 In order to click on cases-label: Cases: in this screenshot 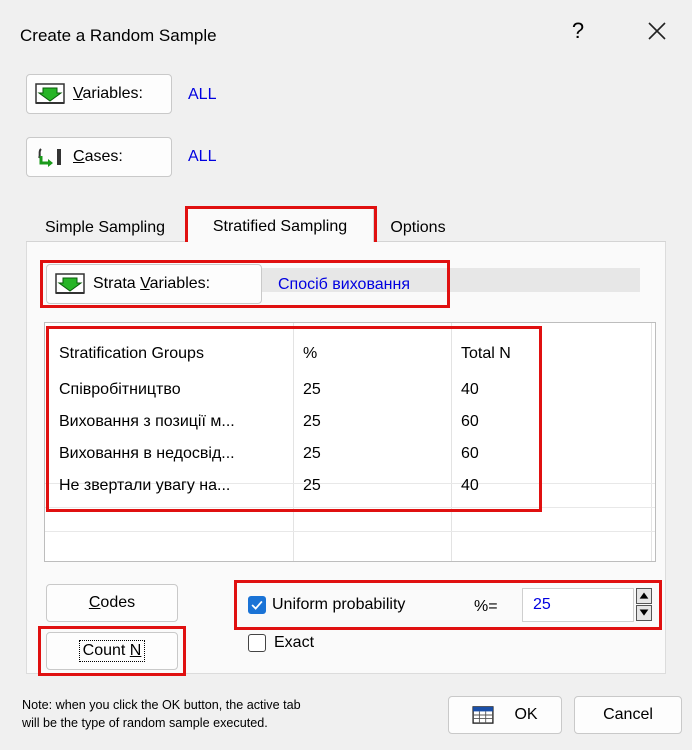, I will do `click(98, 156)`.